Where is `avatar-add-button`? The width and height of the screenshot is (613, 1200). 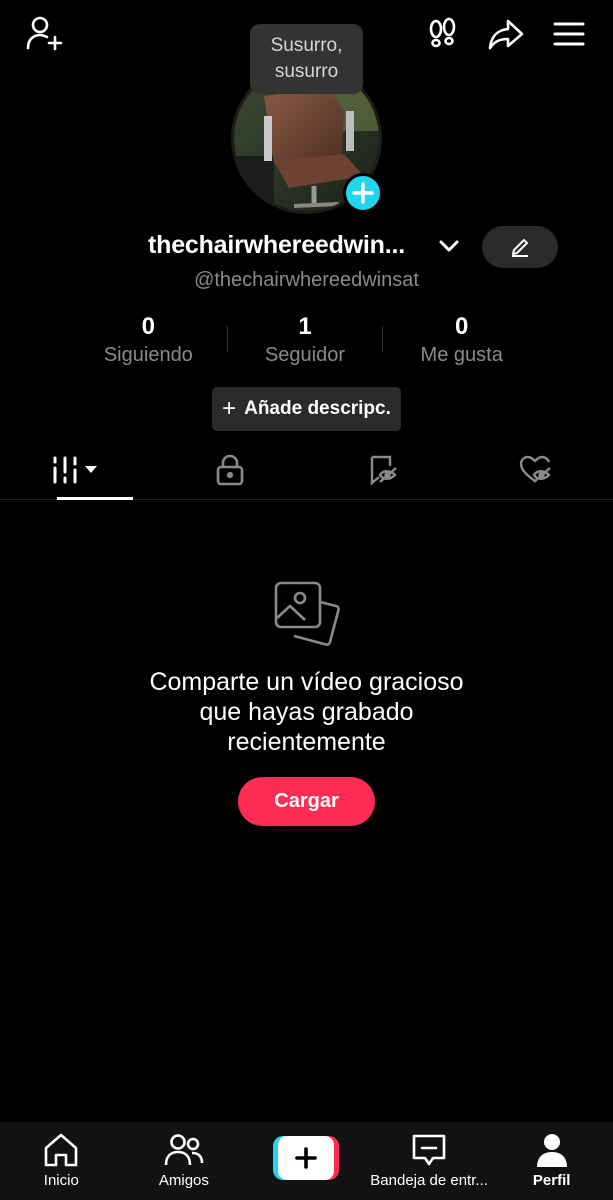 avatar-add-button is located at coordinates (363, 193).